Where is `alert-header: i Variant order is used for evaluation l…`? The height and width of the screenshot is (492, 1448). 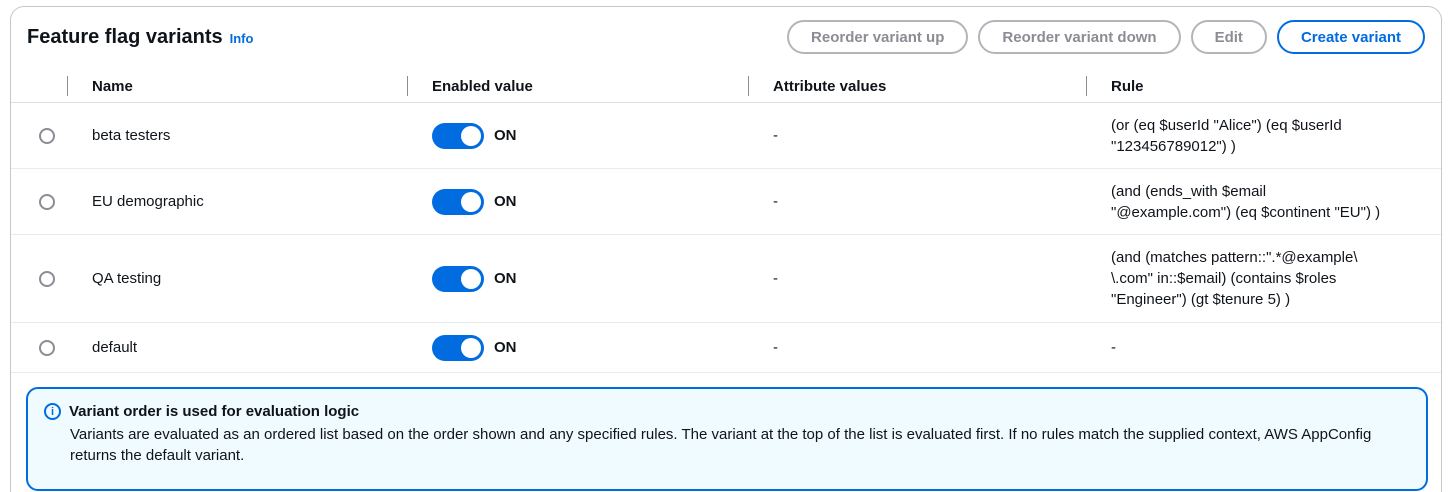
alert-header: i Variant order is used for evaluation l… is located at coordinates (727, 411).